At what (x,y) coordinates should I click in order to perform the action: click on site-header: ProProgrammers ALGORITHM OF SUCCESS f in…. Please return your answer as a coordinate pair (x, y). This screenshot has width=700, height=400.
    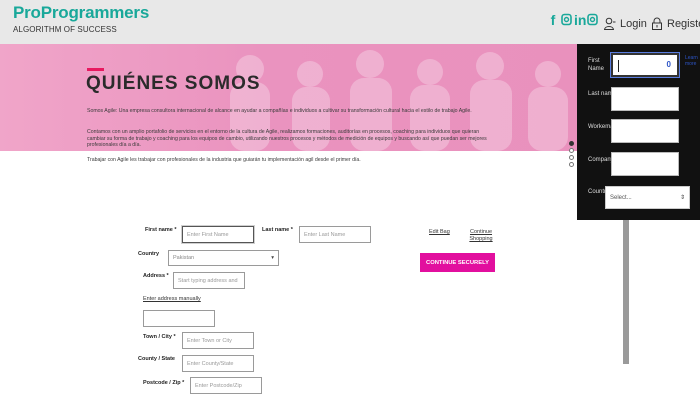
    Looking at the image, I should click on (350, 22).